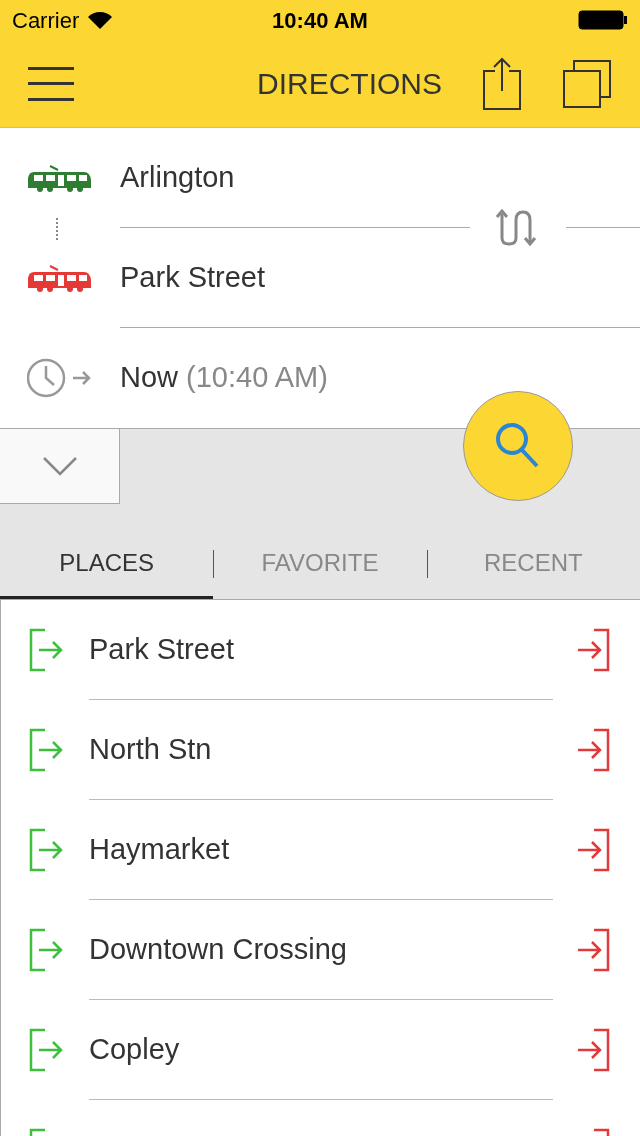 The width and height of the screenshot is (640, 1136). Describe the element at coordinates (159, 850) in the screenshot. I see `place-name: Haymarket` at that location.